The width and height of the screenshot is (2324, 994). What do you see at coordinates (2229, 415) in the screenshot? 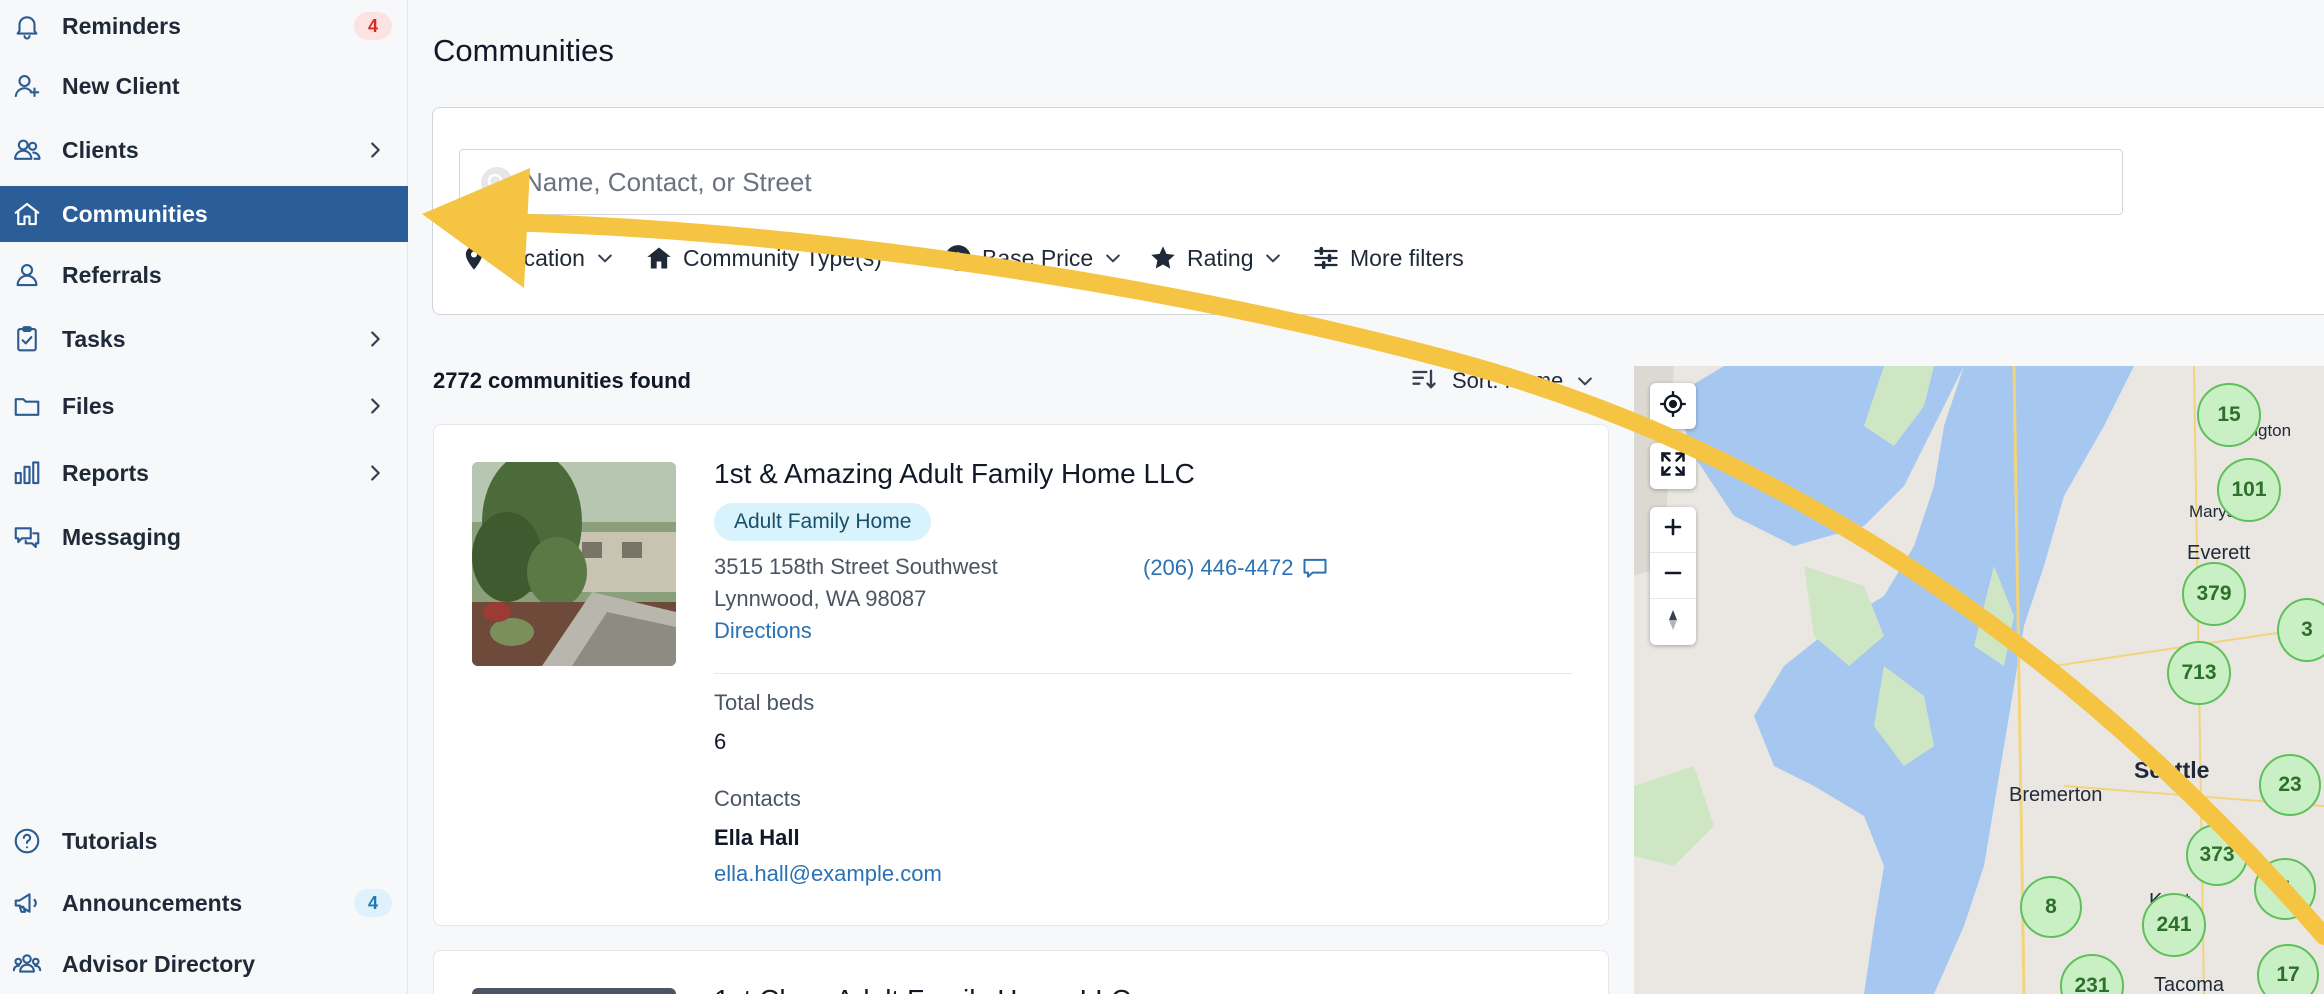
I see `map-cluster: 15` at bounding box center [2229, 415].